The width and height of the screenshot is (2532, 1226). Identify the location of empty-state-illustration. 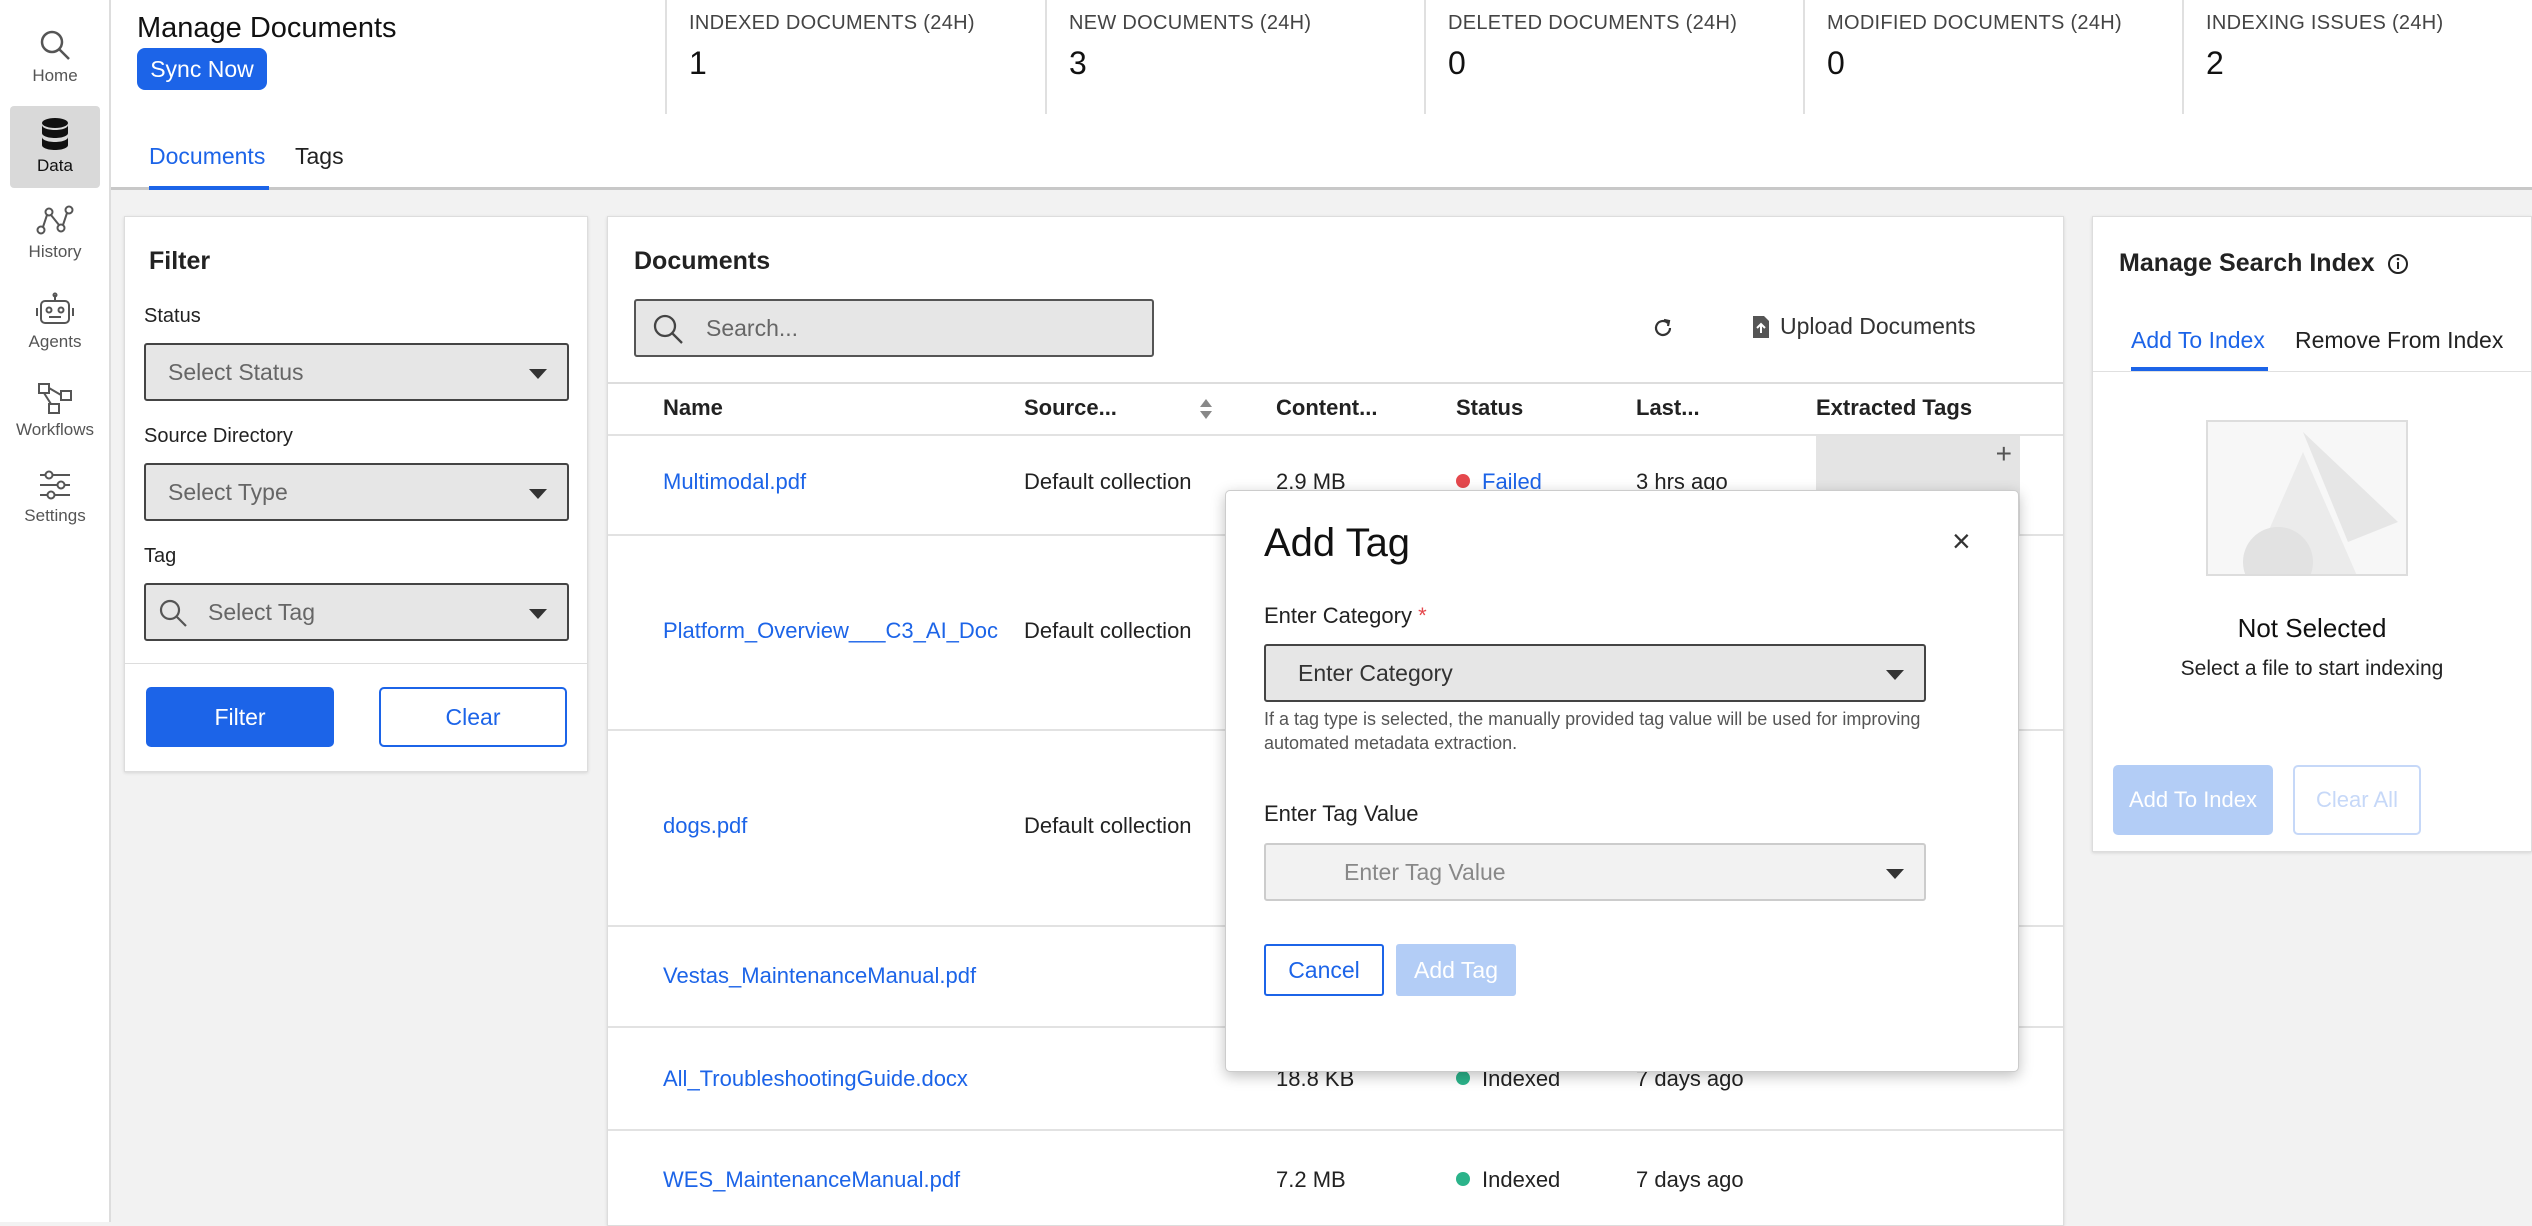
(2307, 498).